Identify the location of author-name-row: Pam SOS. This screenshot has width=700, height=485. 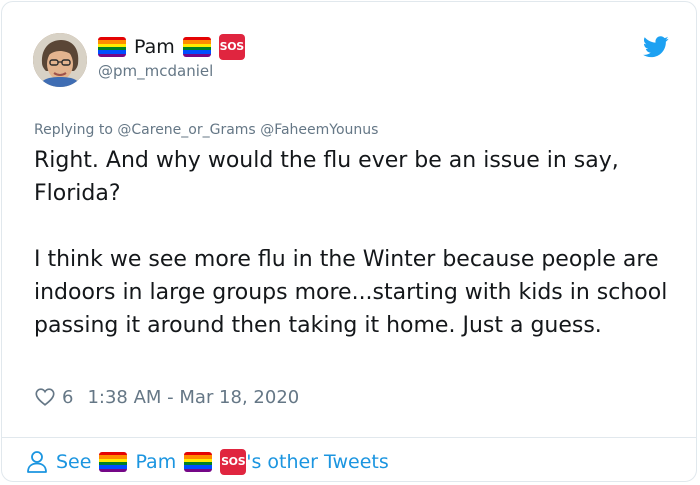
(171, 47).